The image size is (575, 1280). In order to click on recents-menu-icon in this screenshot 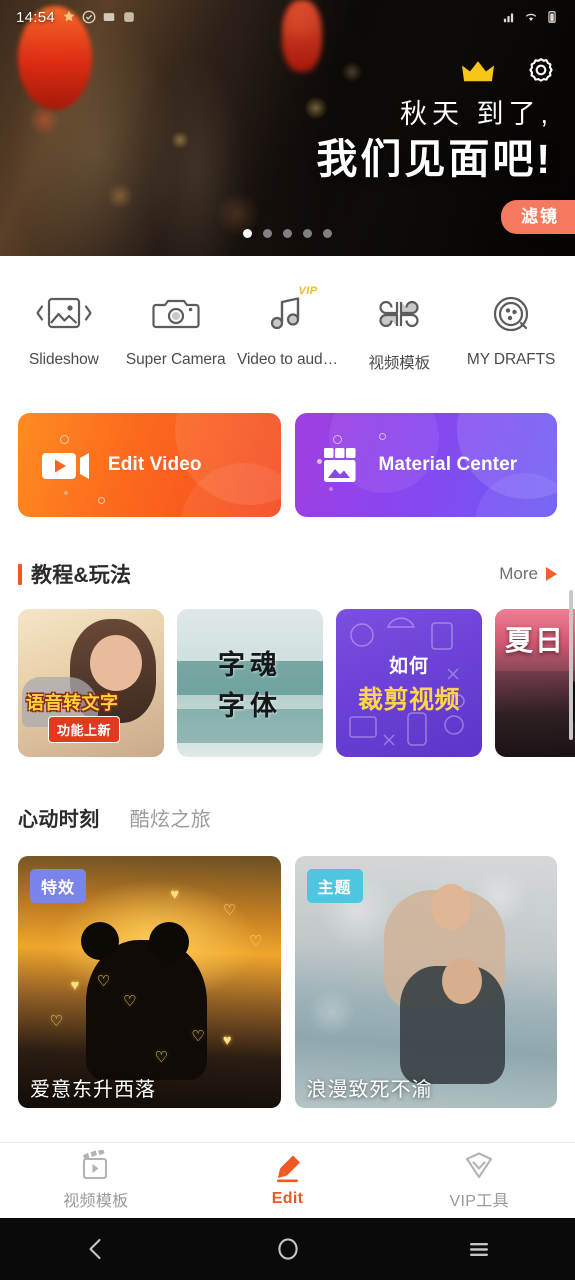, I will do `click(479, 1249)`.